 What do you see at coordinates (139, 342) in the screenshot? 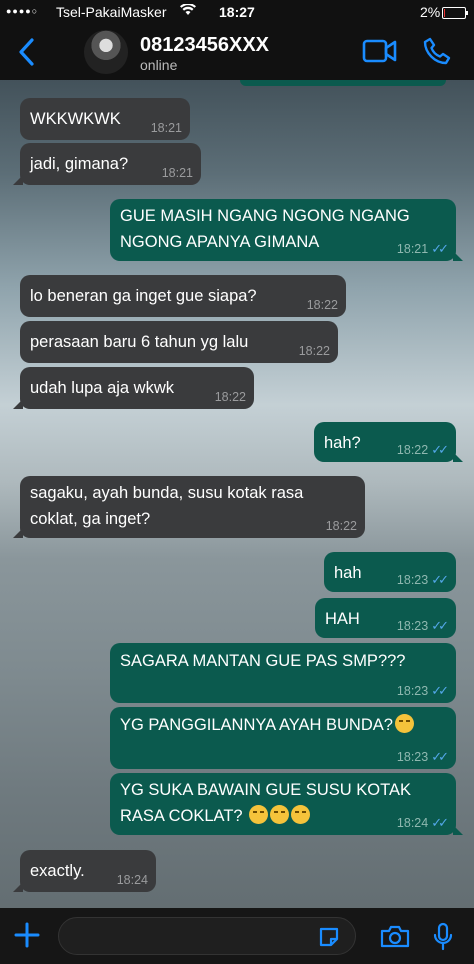
I see `message-text: perasaan baru 6 tahun yg lalu` at bounding box center [139, 342].